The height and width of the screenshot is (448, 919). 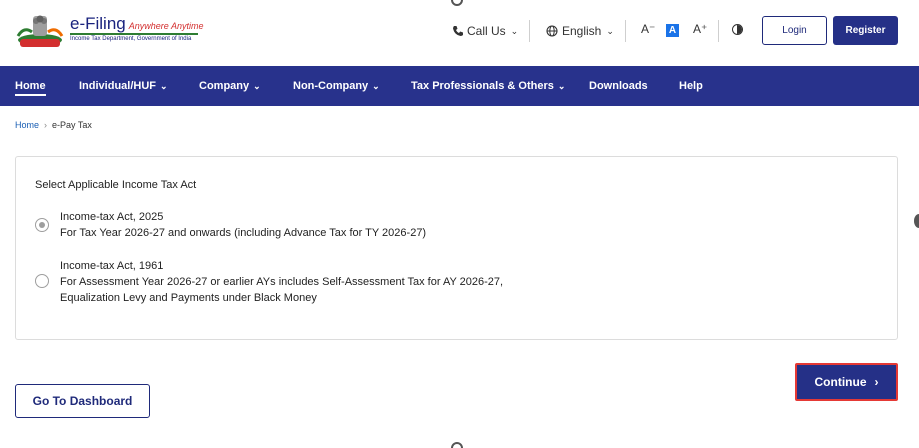 I want to click on nav-item-company: Company ⌄, so click(x=230, y=86).